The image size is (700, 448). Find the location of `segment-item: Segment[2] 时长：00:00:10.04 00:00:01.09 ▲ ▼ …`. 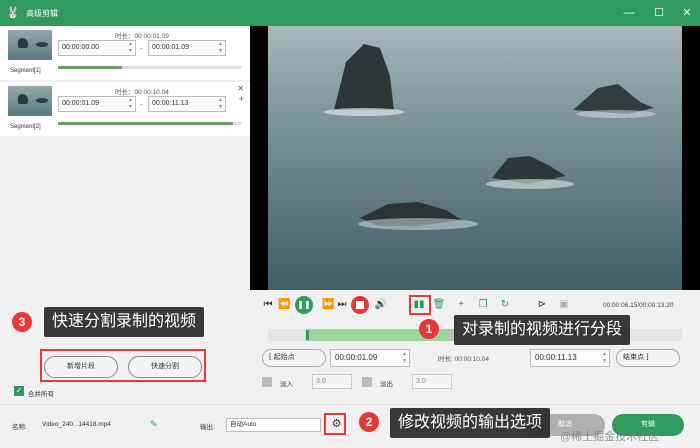

segment-item: Segment[2] 时长：00:00:10.04 00:00:01.09 ▲ ▼ … is located at coordinates (125, 109).